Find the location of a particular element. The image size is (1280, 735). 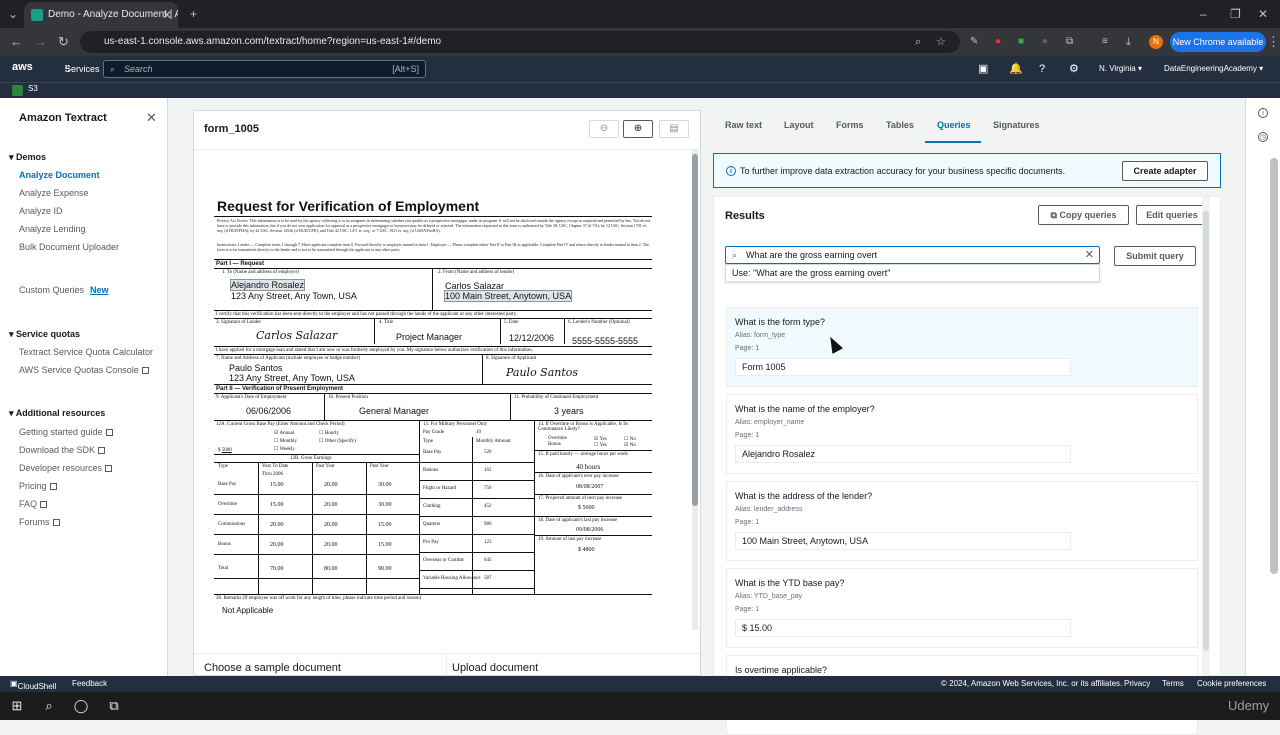

reload-icon: ↻ is located at coordinates (63, 42).